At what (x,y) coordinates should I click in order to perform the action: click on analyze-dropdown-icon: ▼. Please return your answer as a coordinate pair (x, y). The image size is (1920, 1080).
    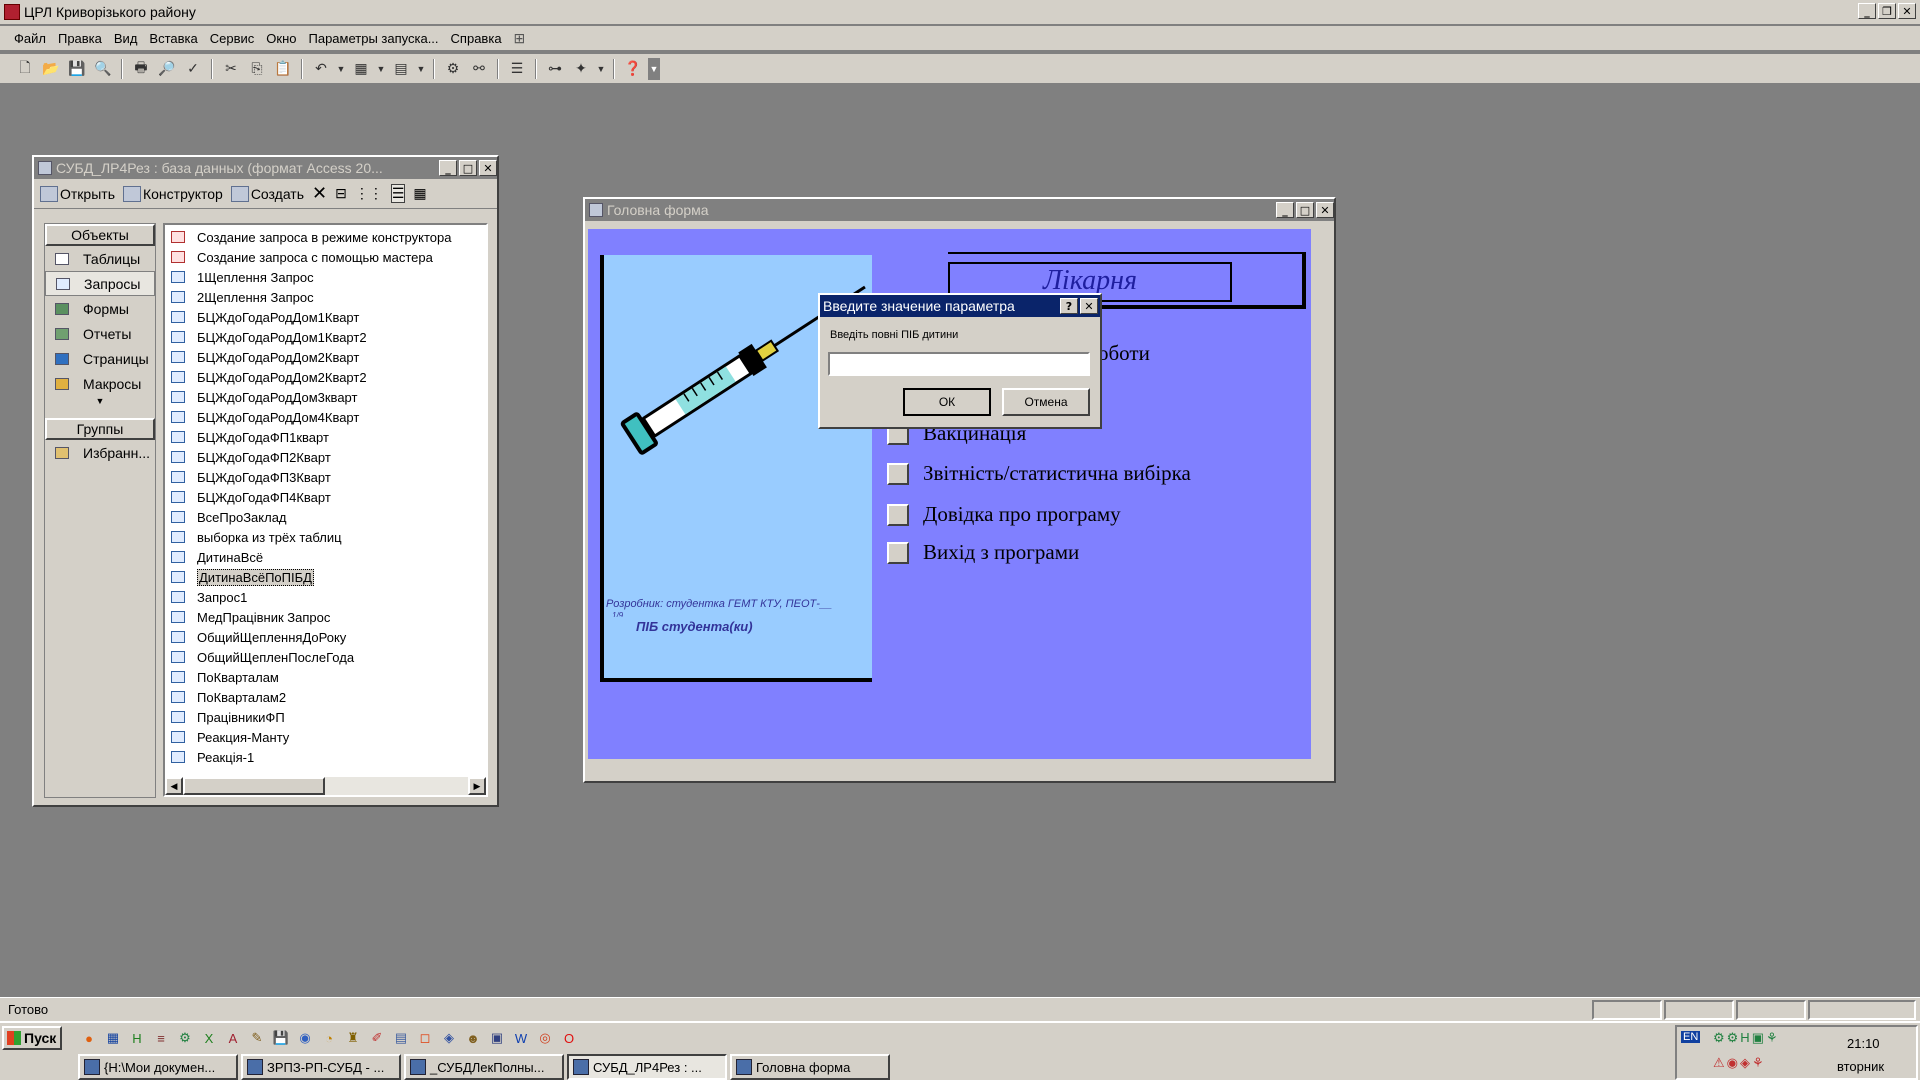
    Looking at the image, I should click on (421, 69).